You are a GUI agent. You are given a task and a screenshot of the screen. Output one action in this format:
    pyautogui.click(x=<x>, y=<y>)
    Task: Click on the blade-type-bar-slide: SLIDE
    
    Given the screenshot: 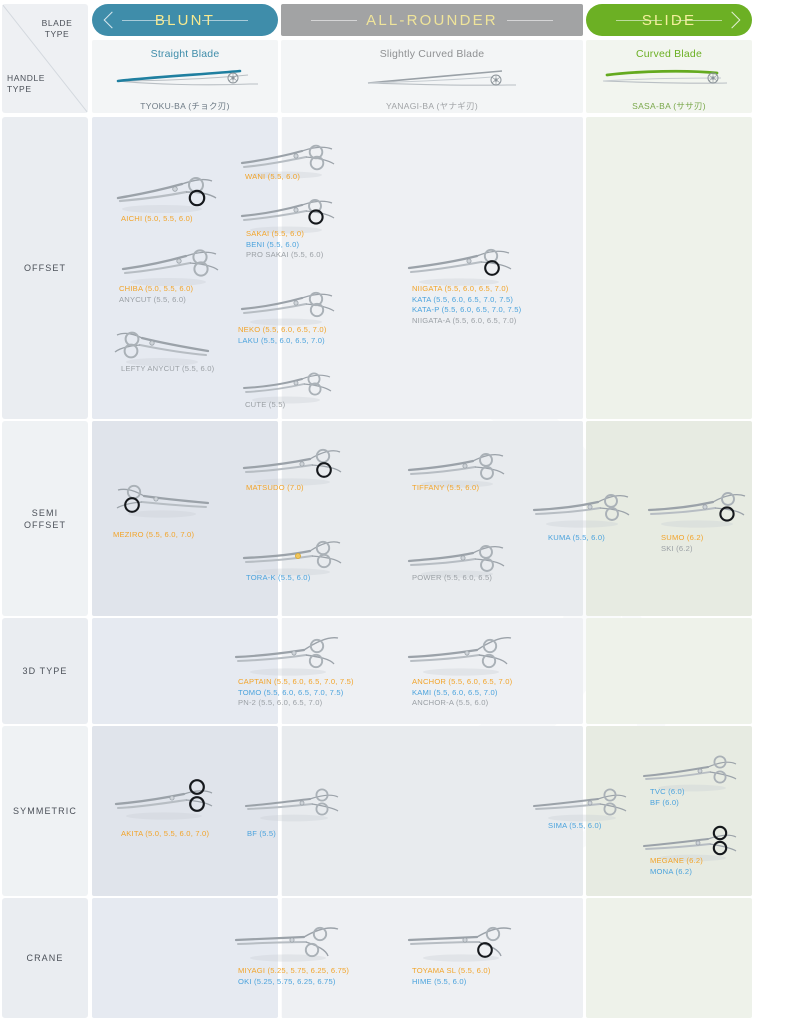 What is the action you would take?
    pyautogui.click(x=669, y=20)
    